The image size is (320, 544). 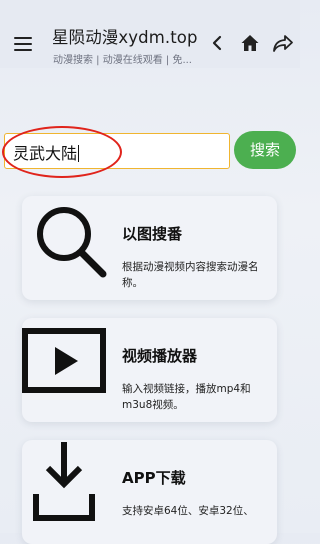 What do you see at coordinates (188, 511) in the screenshot?
I see `card-description: 支持安卓64位、安卓32位、` at bounding box center [188, 511].